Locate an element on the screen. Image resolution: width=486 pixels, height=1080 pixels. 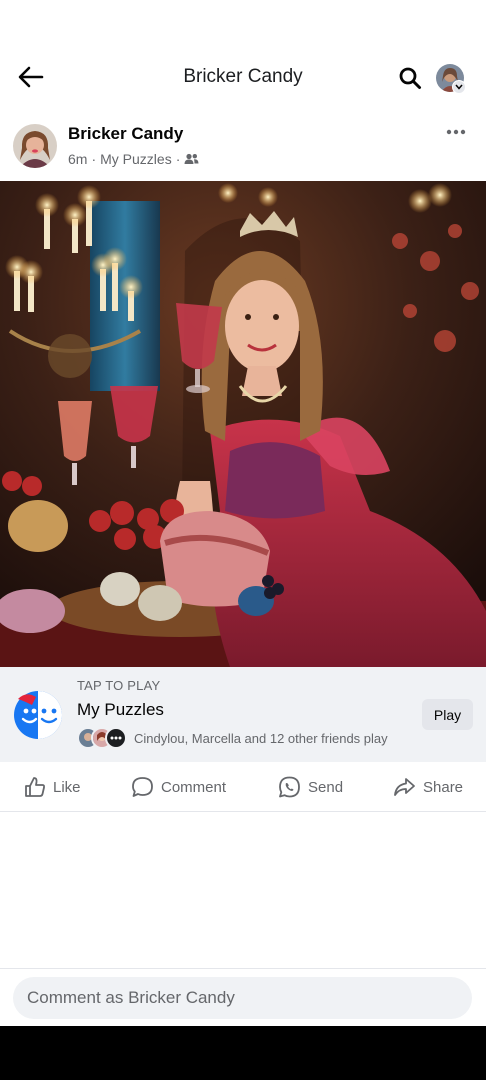
tap-to-play-label: TAP TO PLAY is located at coordinates (119, 685).